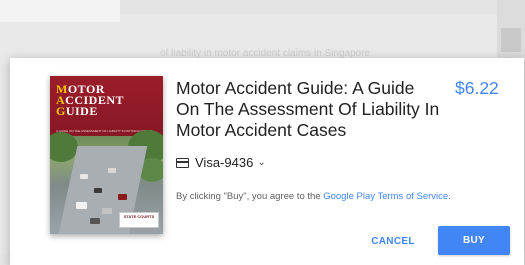 This screenshot has width=525, height=265. What do you see at coordinates (250, 196) in the screenshot?
I see `terms-prefix: By clicking "Buy", you agree to the` at bounding box center [250, 196].